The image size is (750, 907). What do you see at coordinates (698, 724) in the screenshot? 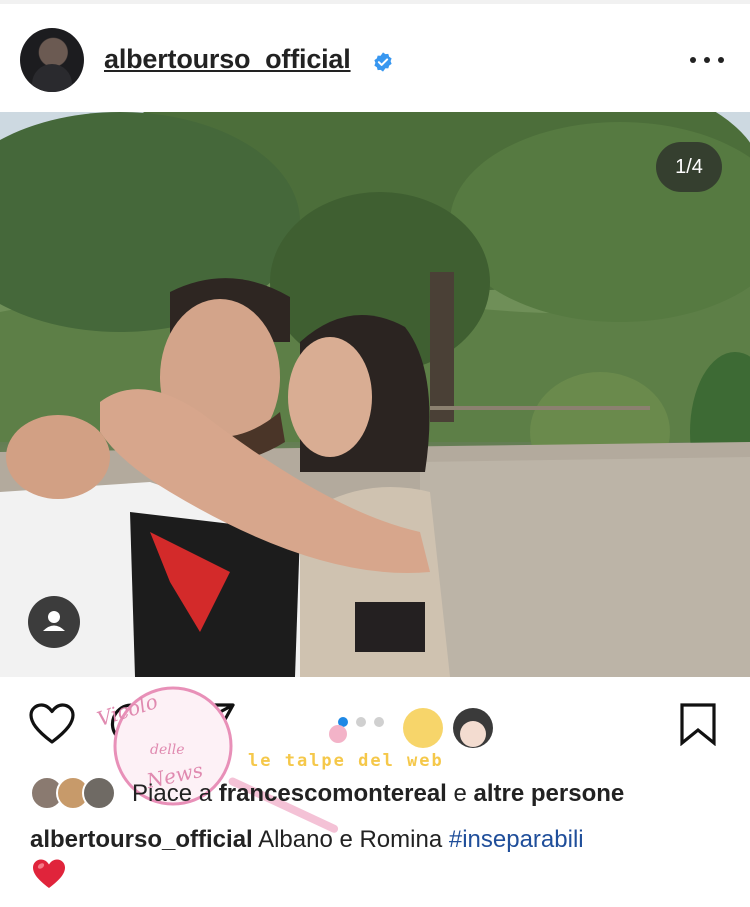
I see `bookmark-icon` at bounding box center [698, 724].